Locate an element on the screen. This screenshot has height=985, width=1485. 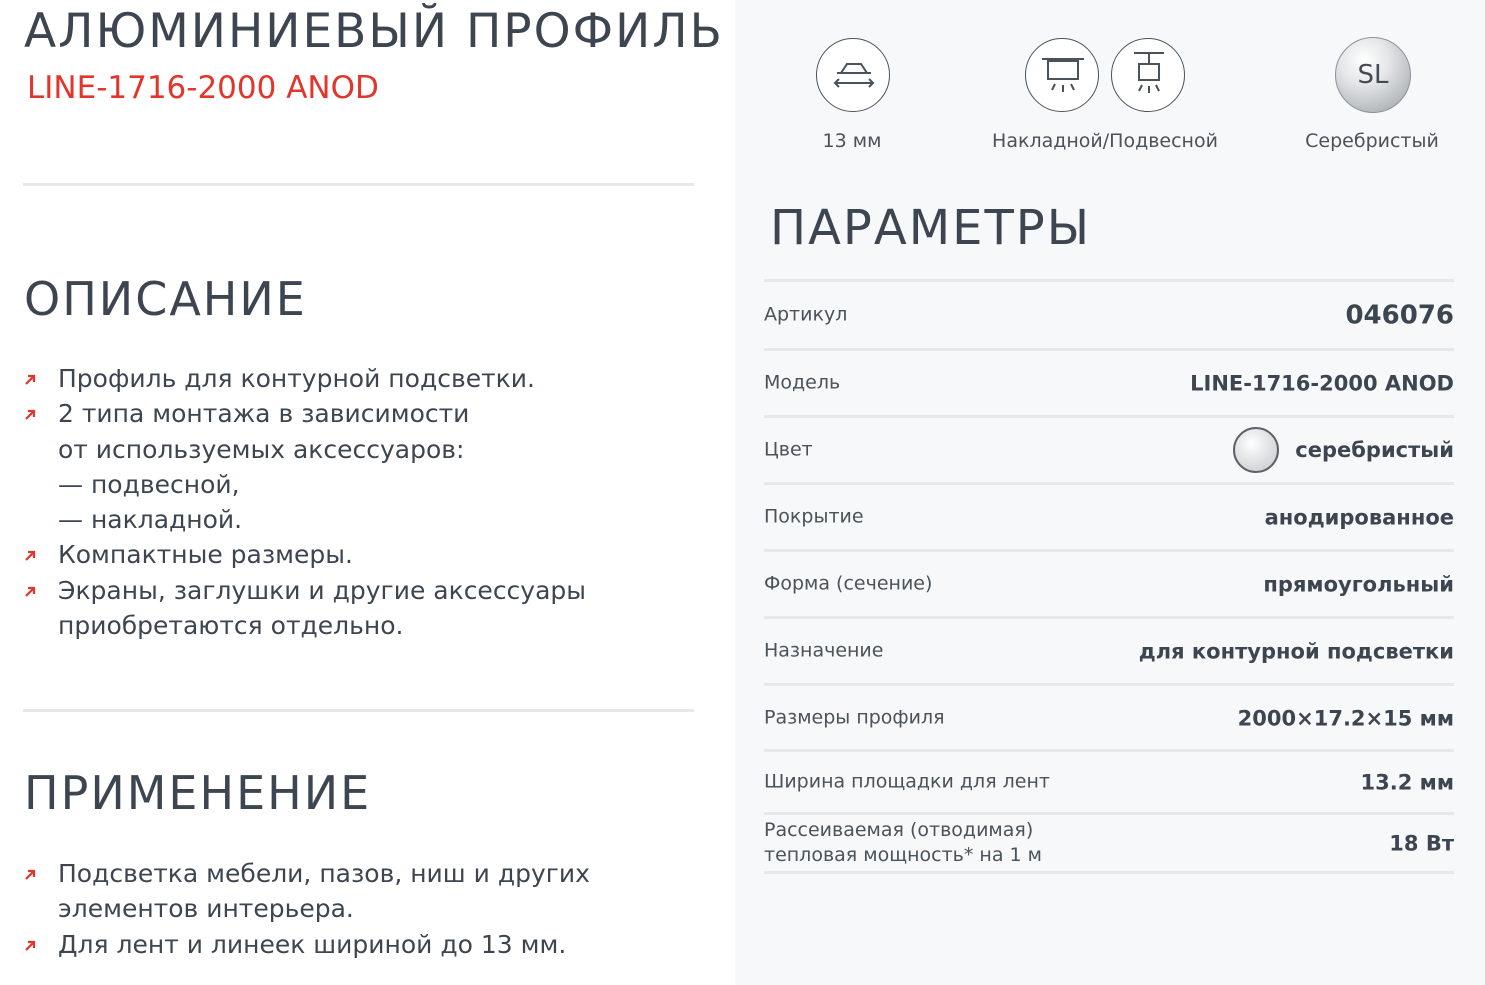
parameter-value: для контурной подсветки is located at coordinates (1296, 651).